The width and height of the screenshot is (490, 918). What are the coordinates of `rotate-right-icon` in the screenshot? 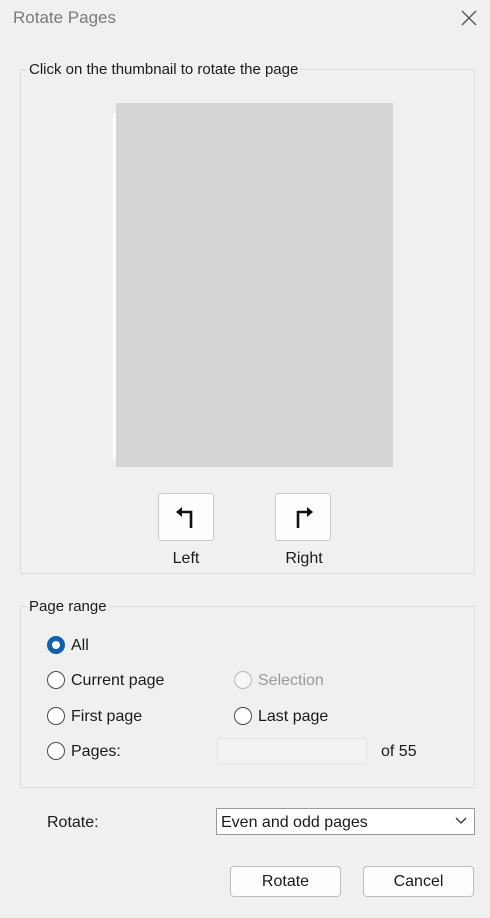 It's located at (304, 517).